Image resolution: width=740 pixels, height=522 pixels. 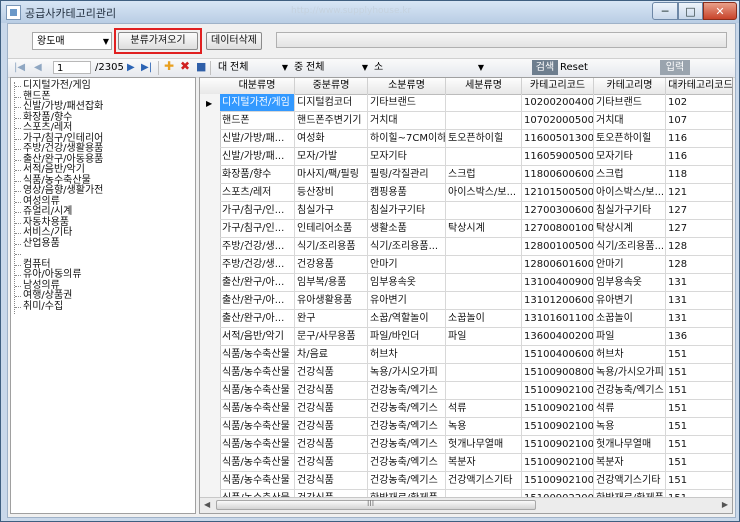 I want to click on table-row: 식품/농수축산물 건강식품 건강농축/엑기스 석류 151009021001 석류 151, so click(x=466, y=409).